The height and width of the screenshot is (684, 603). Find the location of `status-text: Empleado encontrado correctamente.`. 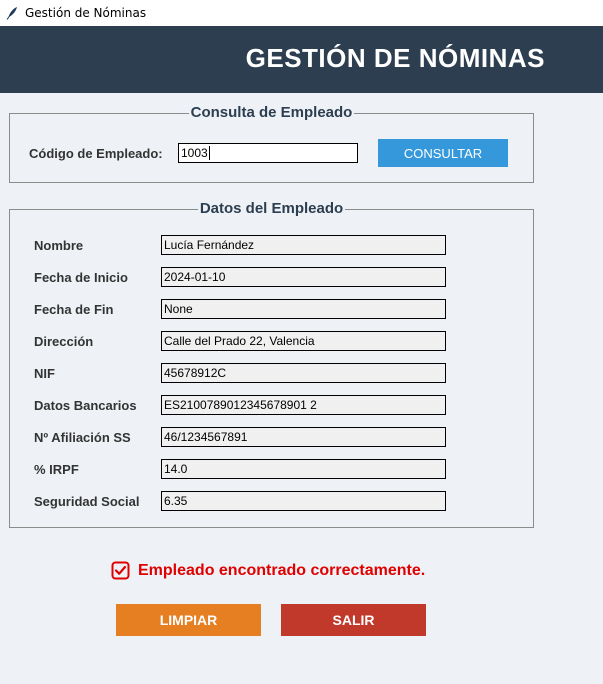

status-text: Empleado encontrado correctamente. is located at coordinates (282, 570).